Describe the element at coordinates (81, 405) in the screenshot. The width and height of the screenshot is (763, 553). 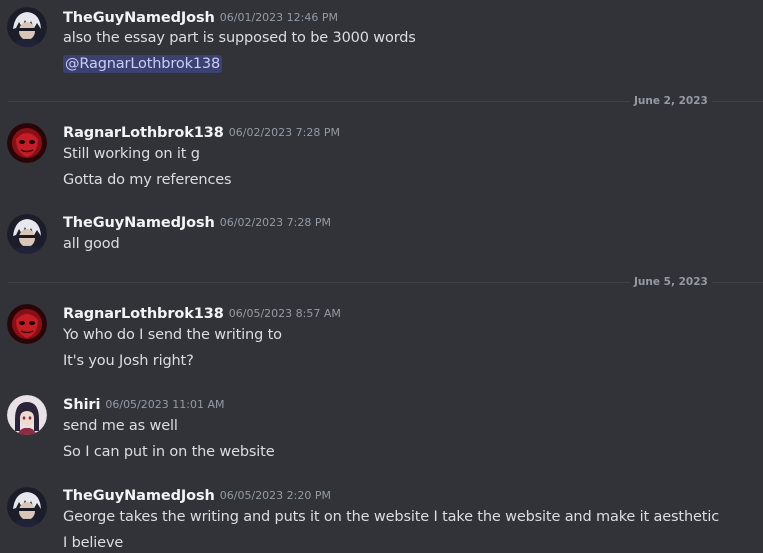
I see `username: Shiri` at that location.